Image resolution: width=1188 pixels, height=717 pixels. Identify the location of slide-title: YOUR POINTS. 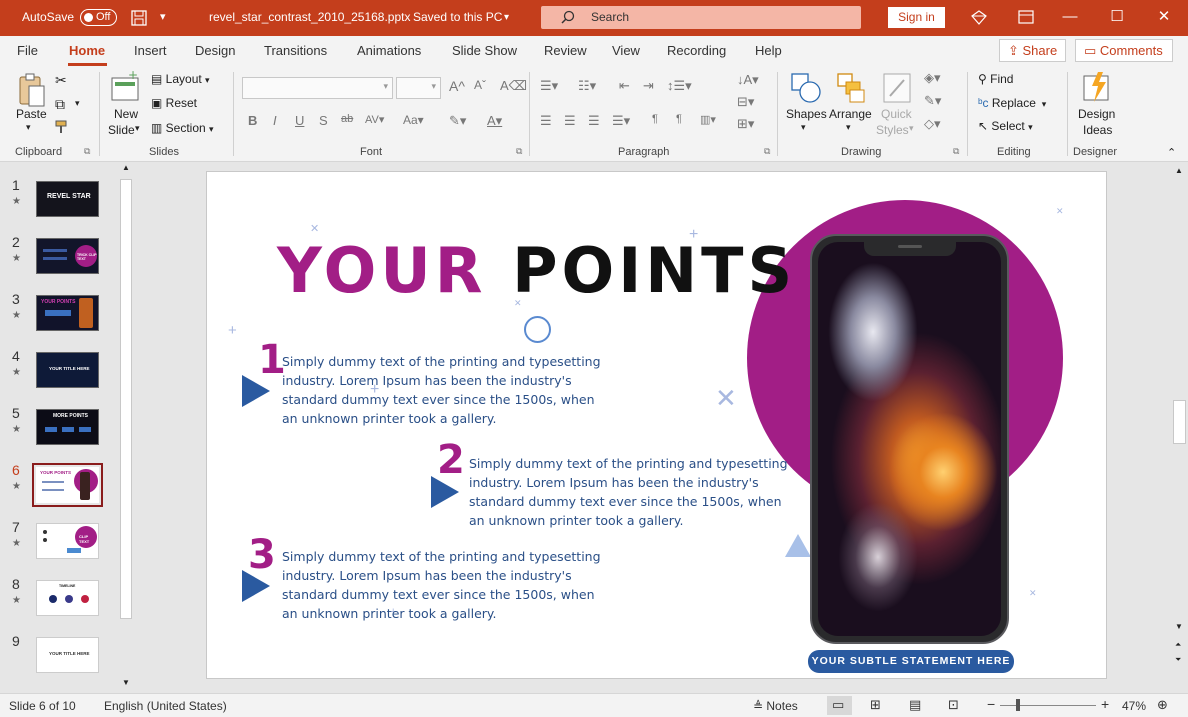
(536, 270).